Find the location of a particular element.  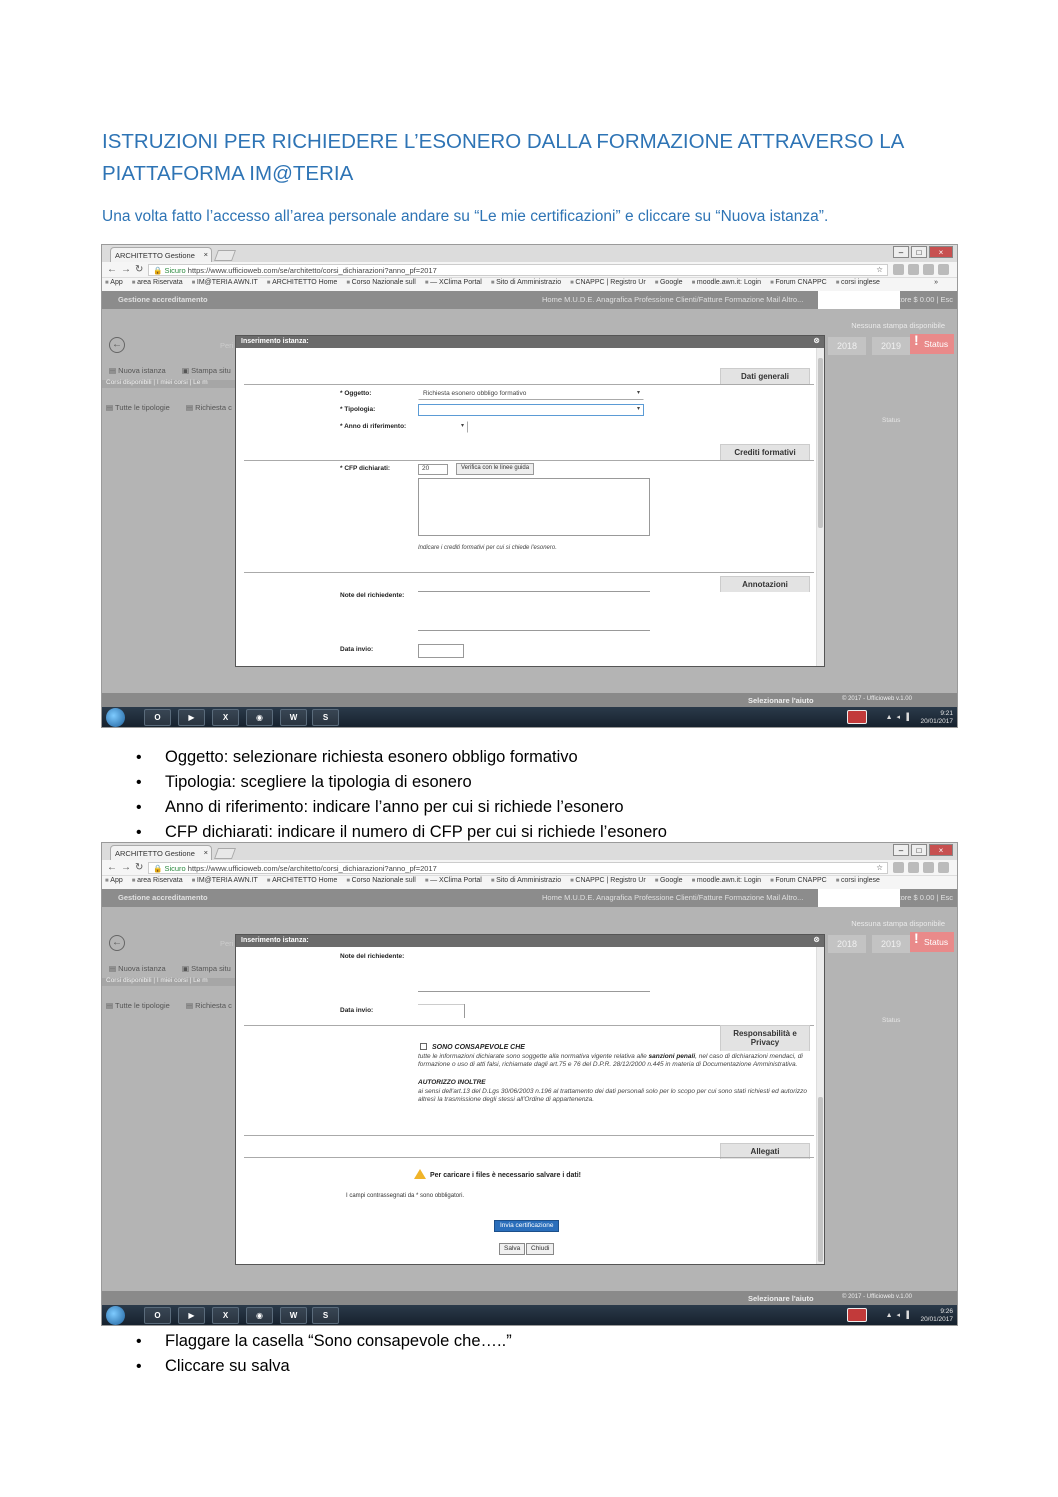

new-tab-button is located at coordinates (225, 853).